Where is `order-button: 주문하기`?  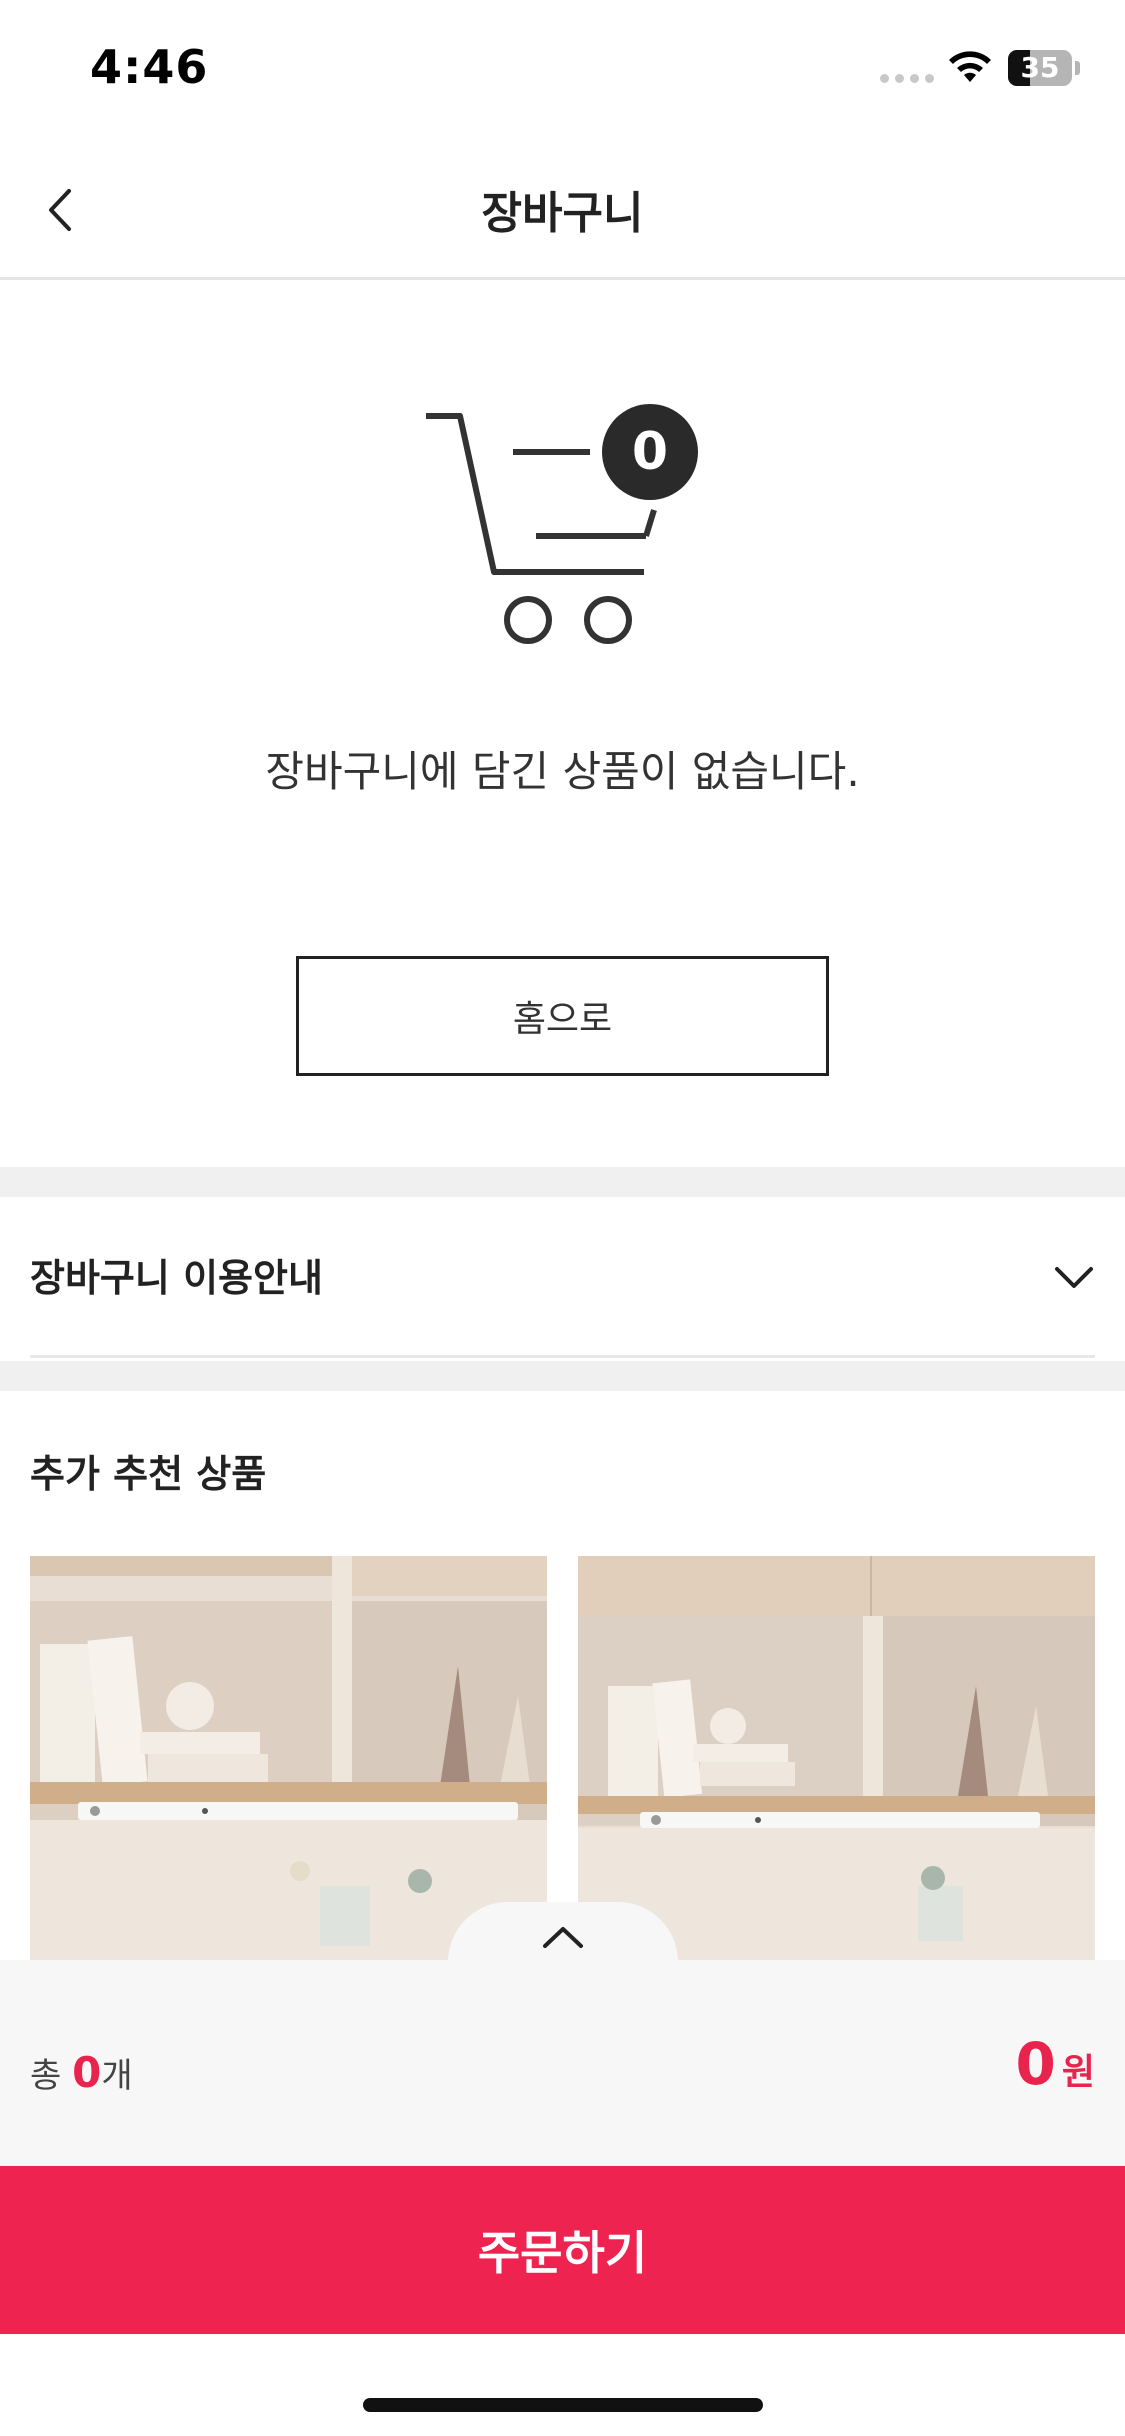 order-button: 주문하기 is located at coordinates (562, 2250).